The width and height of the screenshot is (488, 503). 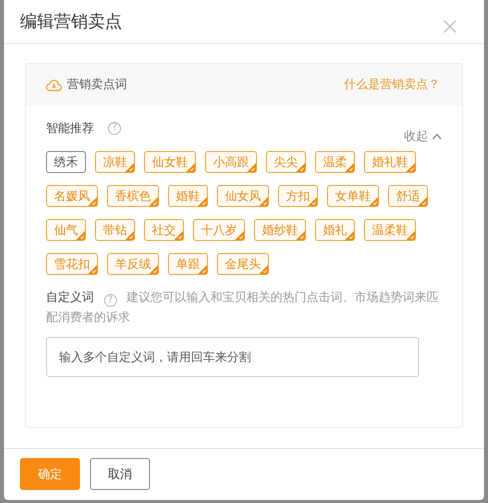 I want to click on section-label: 智能推荐, so click(x=70, y=128).